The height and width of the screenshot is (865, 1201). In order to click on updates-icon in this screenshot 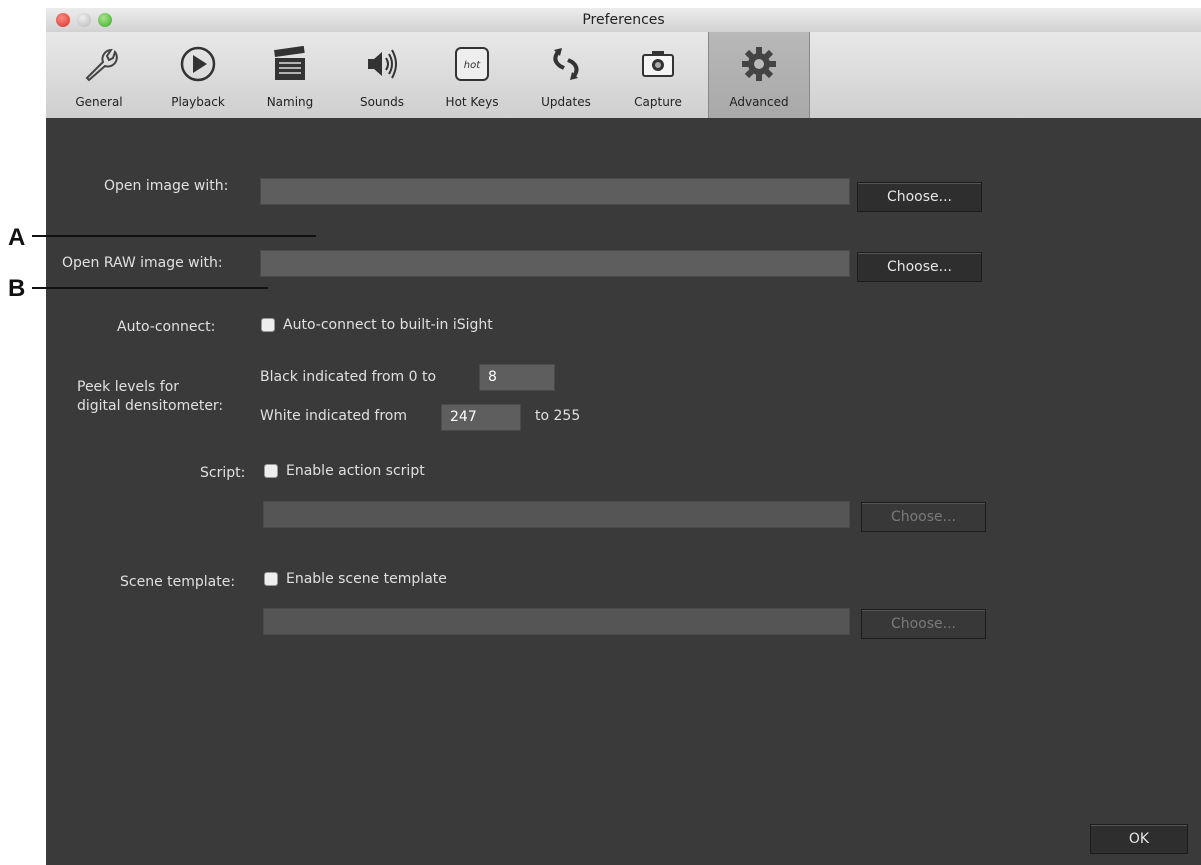, I will do `click(566, 64)`.